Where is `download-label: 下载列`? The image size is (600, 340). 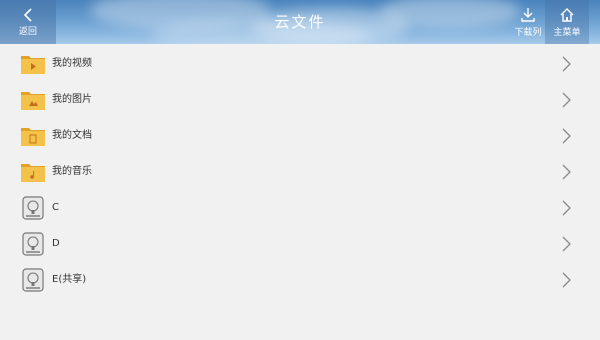
download-label: 下载列 is located at coordinates (528, 32).